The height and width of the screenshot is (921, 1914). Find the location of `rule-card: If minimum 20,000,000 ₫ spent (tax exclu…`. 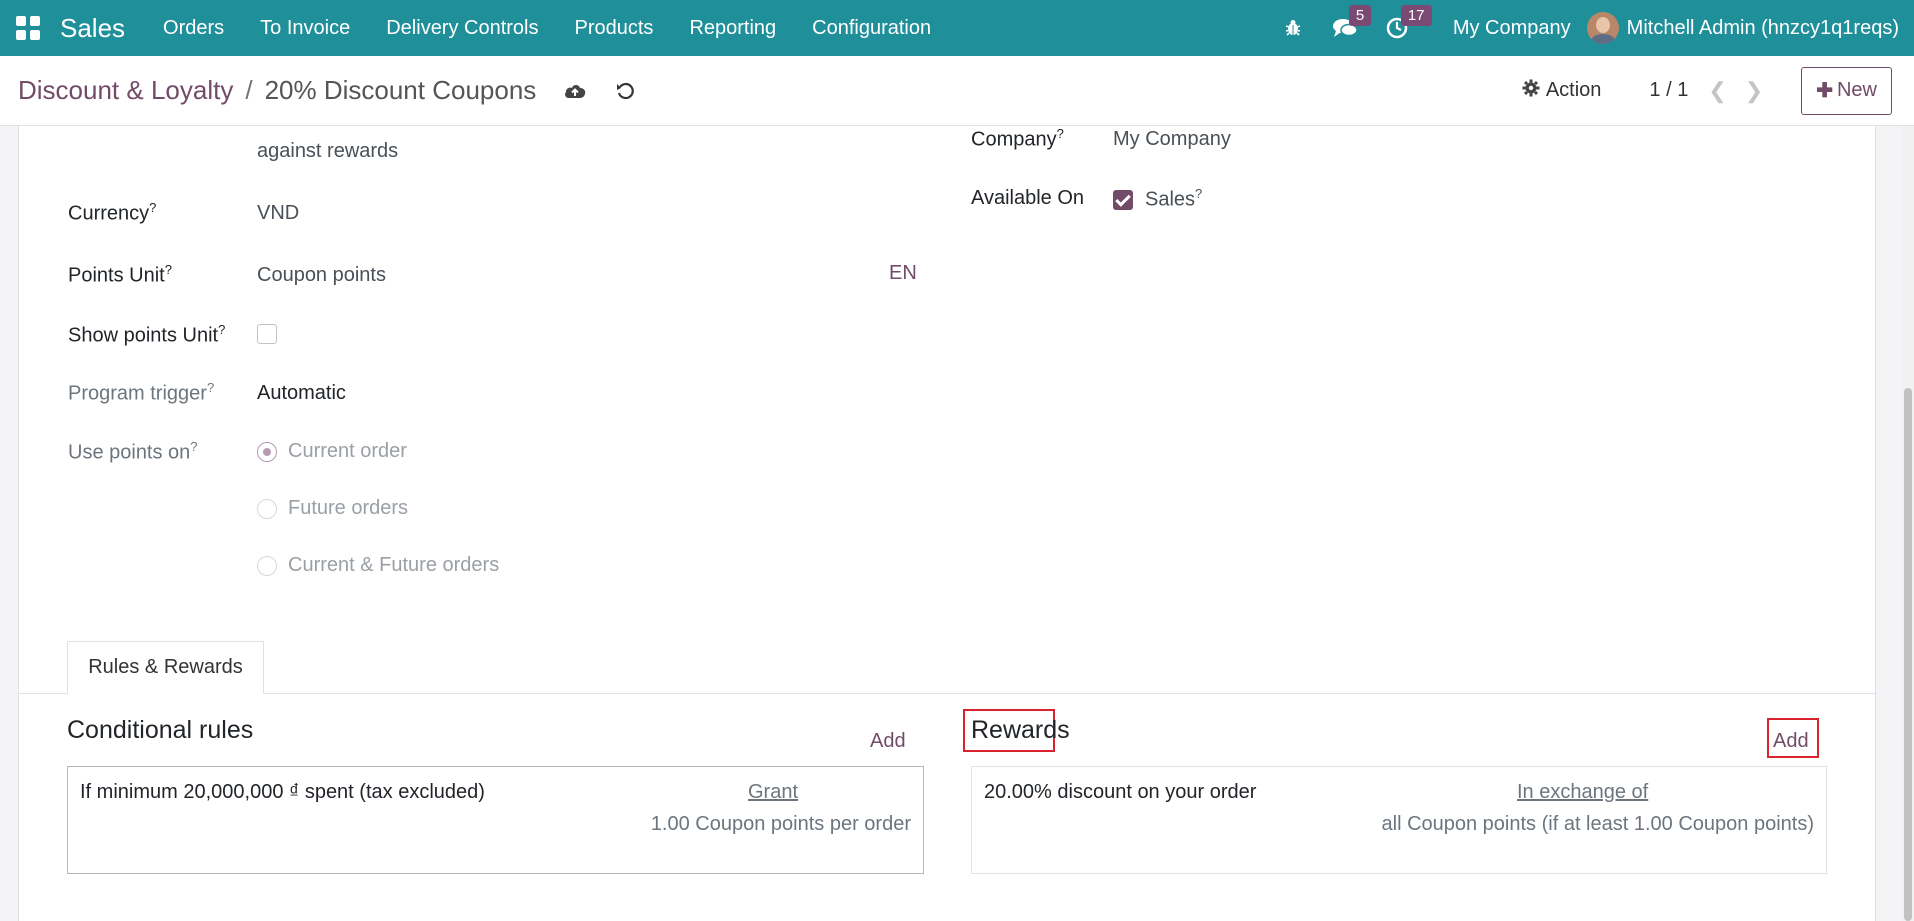

rule-card: If minimum 20,000,000 ₫ spent (tax exclu… is located at coordinates (495, 820).